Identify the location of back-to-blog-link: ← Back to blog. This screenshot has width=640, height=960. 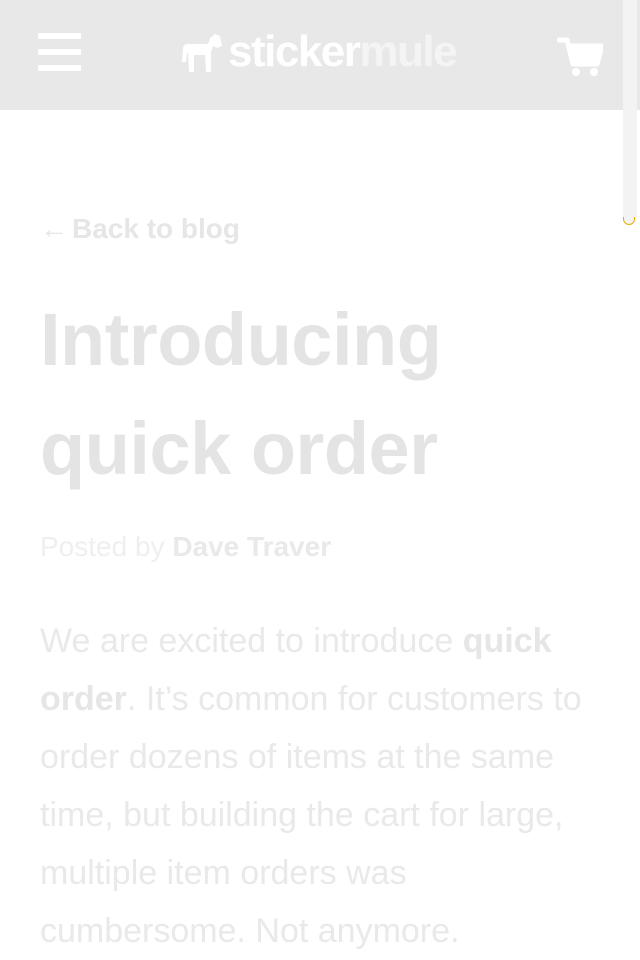
(140, 229).